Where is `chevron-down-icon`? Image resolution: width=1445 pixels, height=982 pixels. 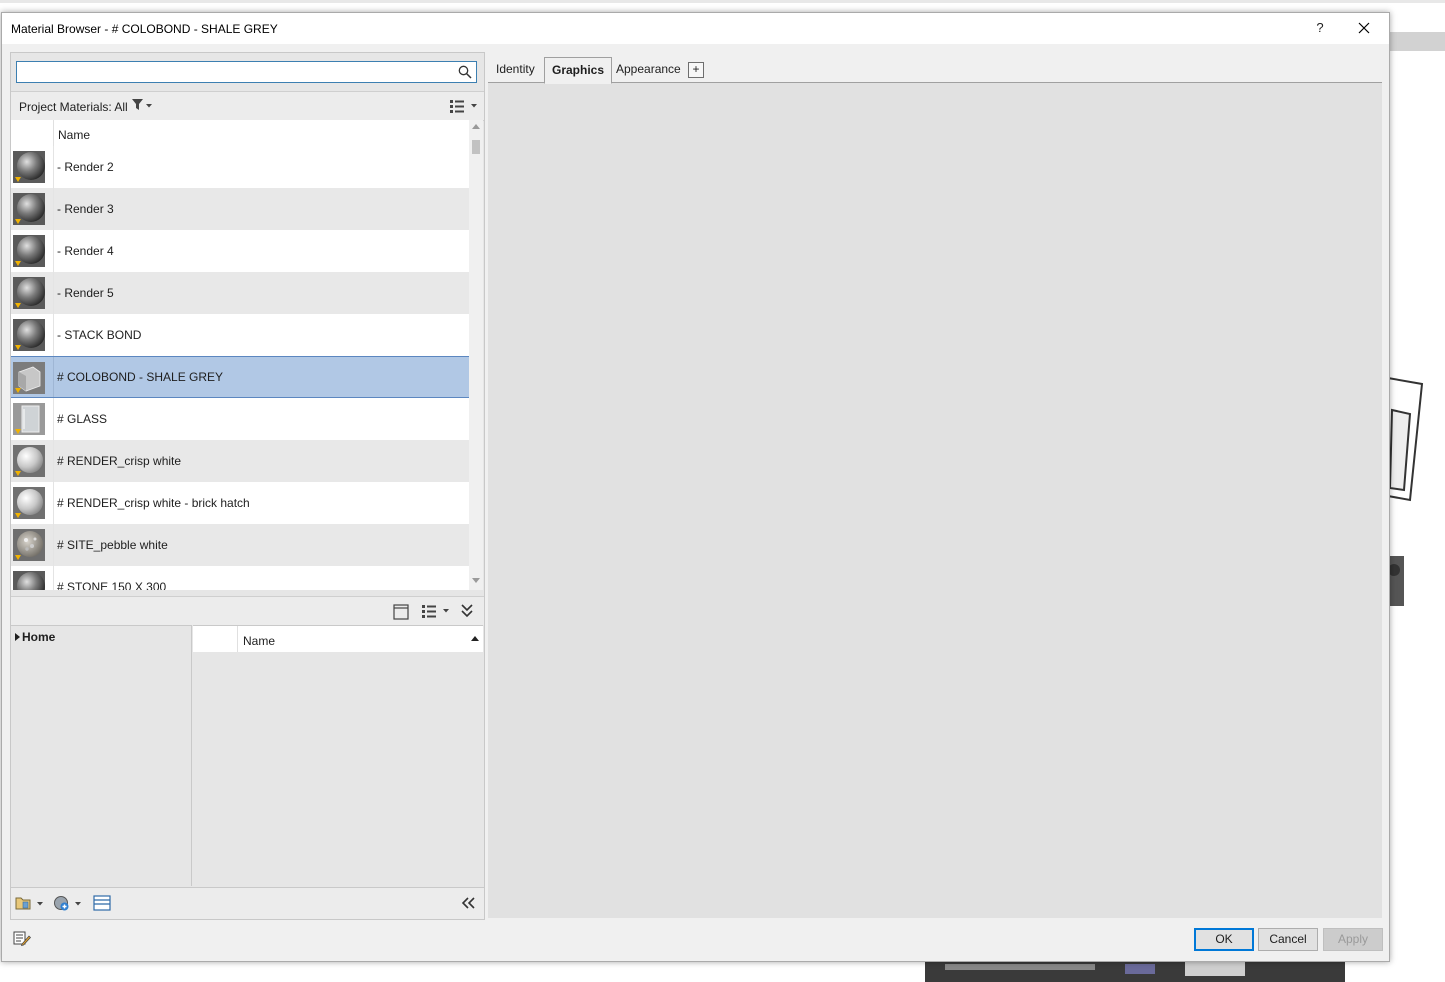
chevron-down-icon is located at coordinates (149, 106).